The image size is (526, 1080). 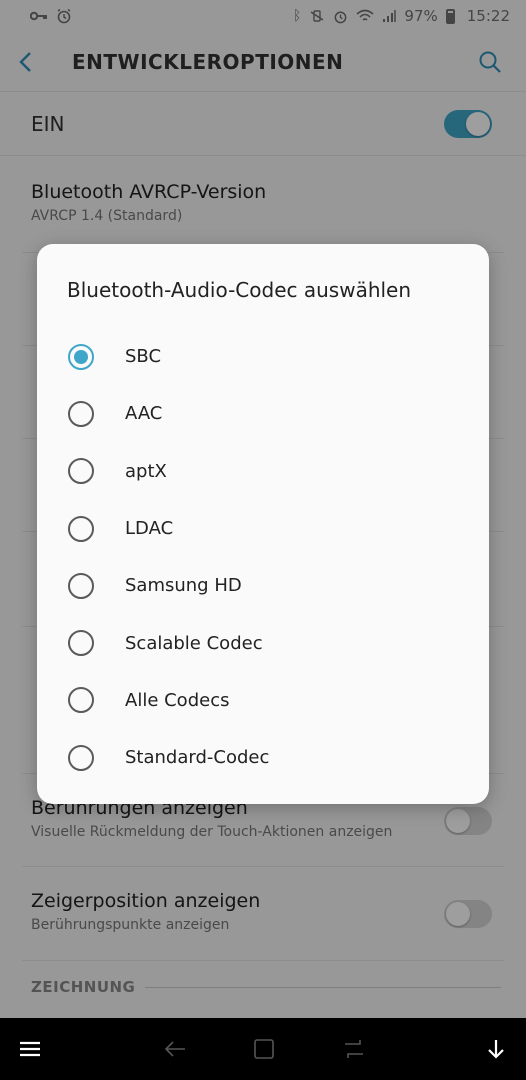 I want to click on codec-option-aac: AAC, so click(x=263, y=413).